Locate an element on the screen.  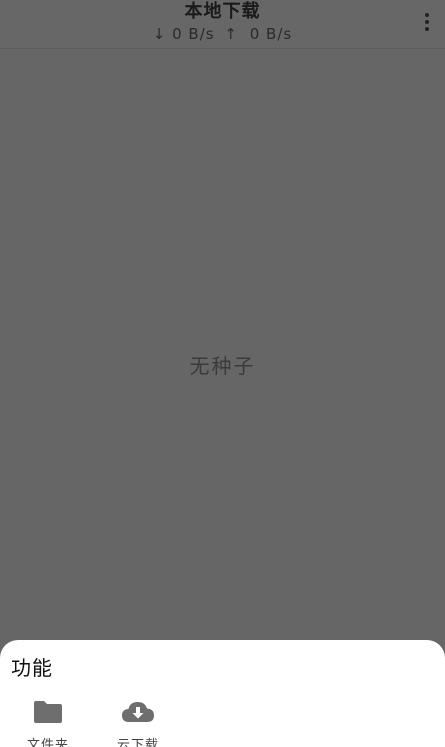
download-arrow-icon: ↓ is located at coordinates (159, 34).